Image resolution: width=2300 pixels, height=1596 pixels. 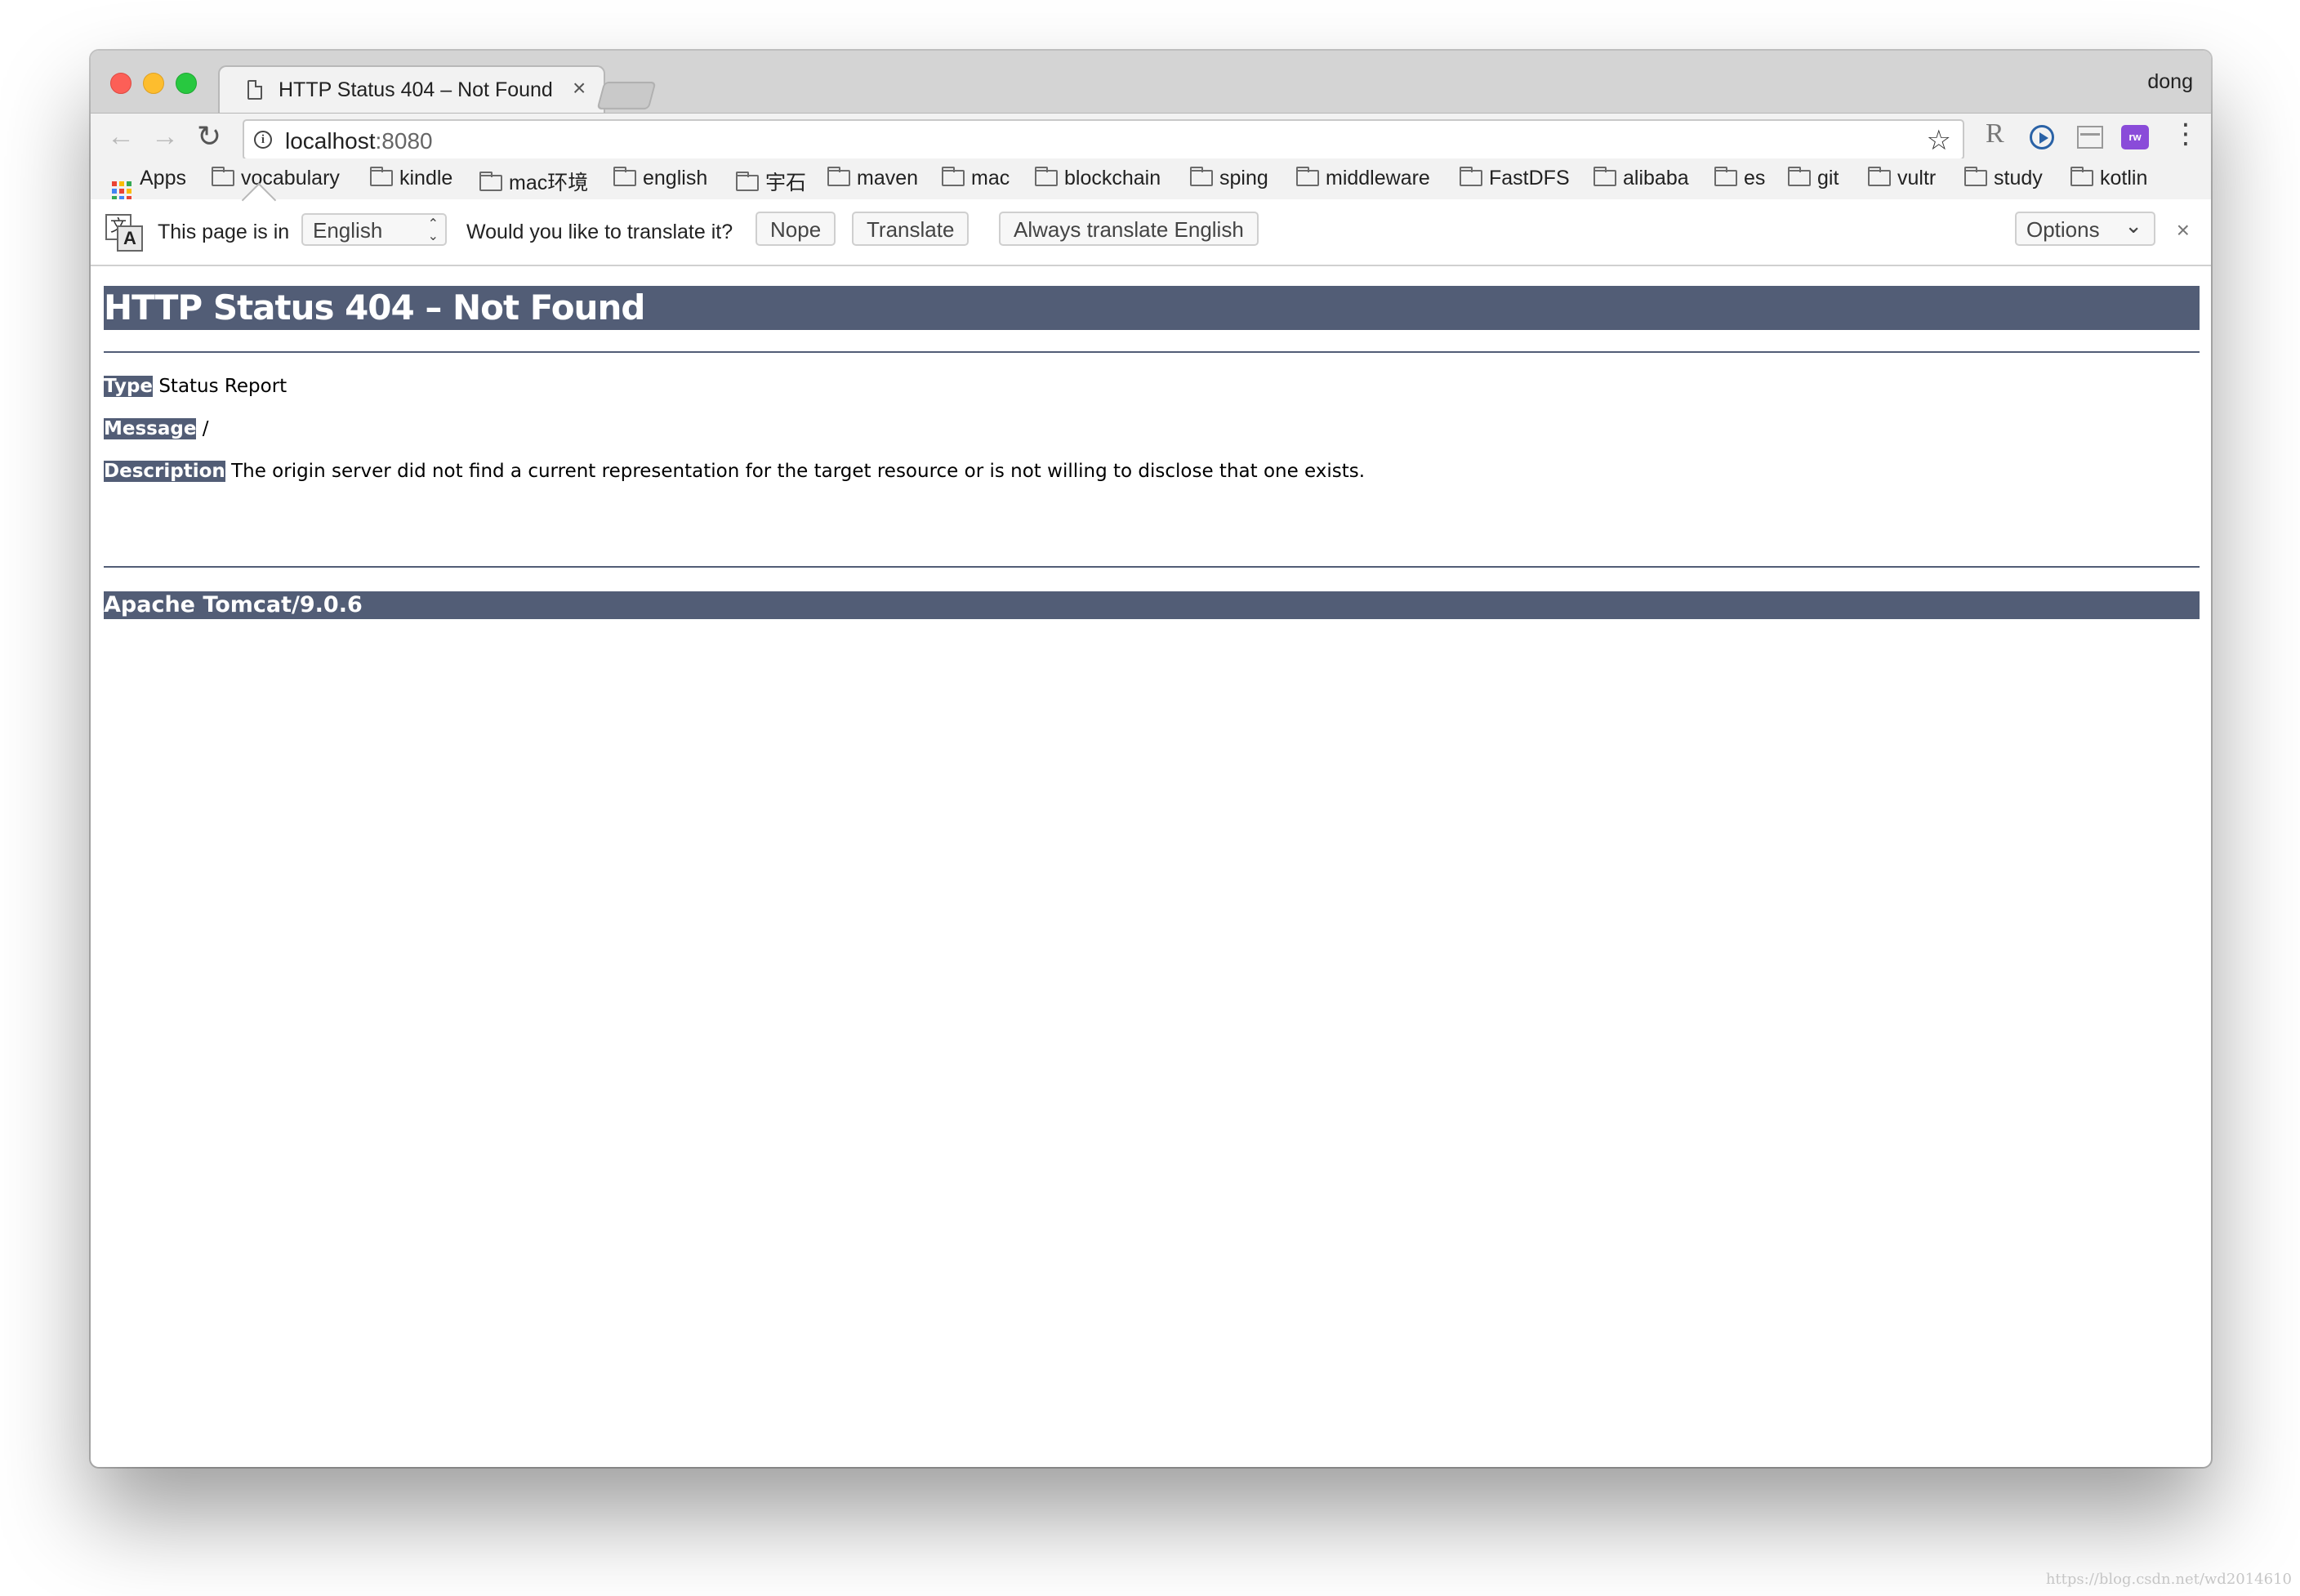 I want to click on bookmark-folder: middleware, so click(x=1363, y=178).